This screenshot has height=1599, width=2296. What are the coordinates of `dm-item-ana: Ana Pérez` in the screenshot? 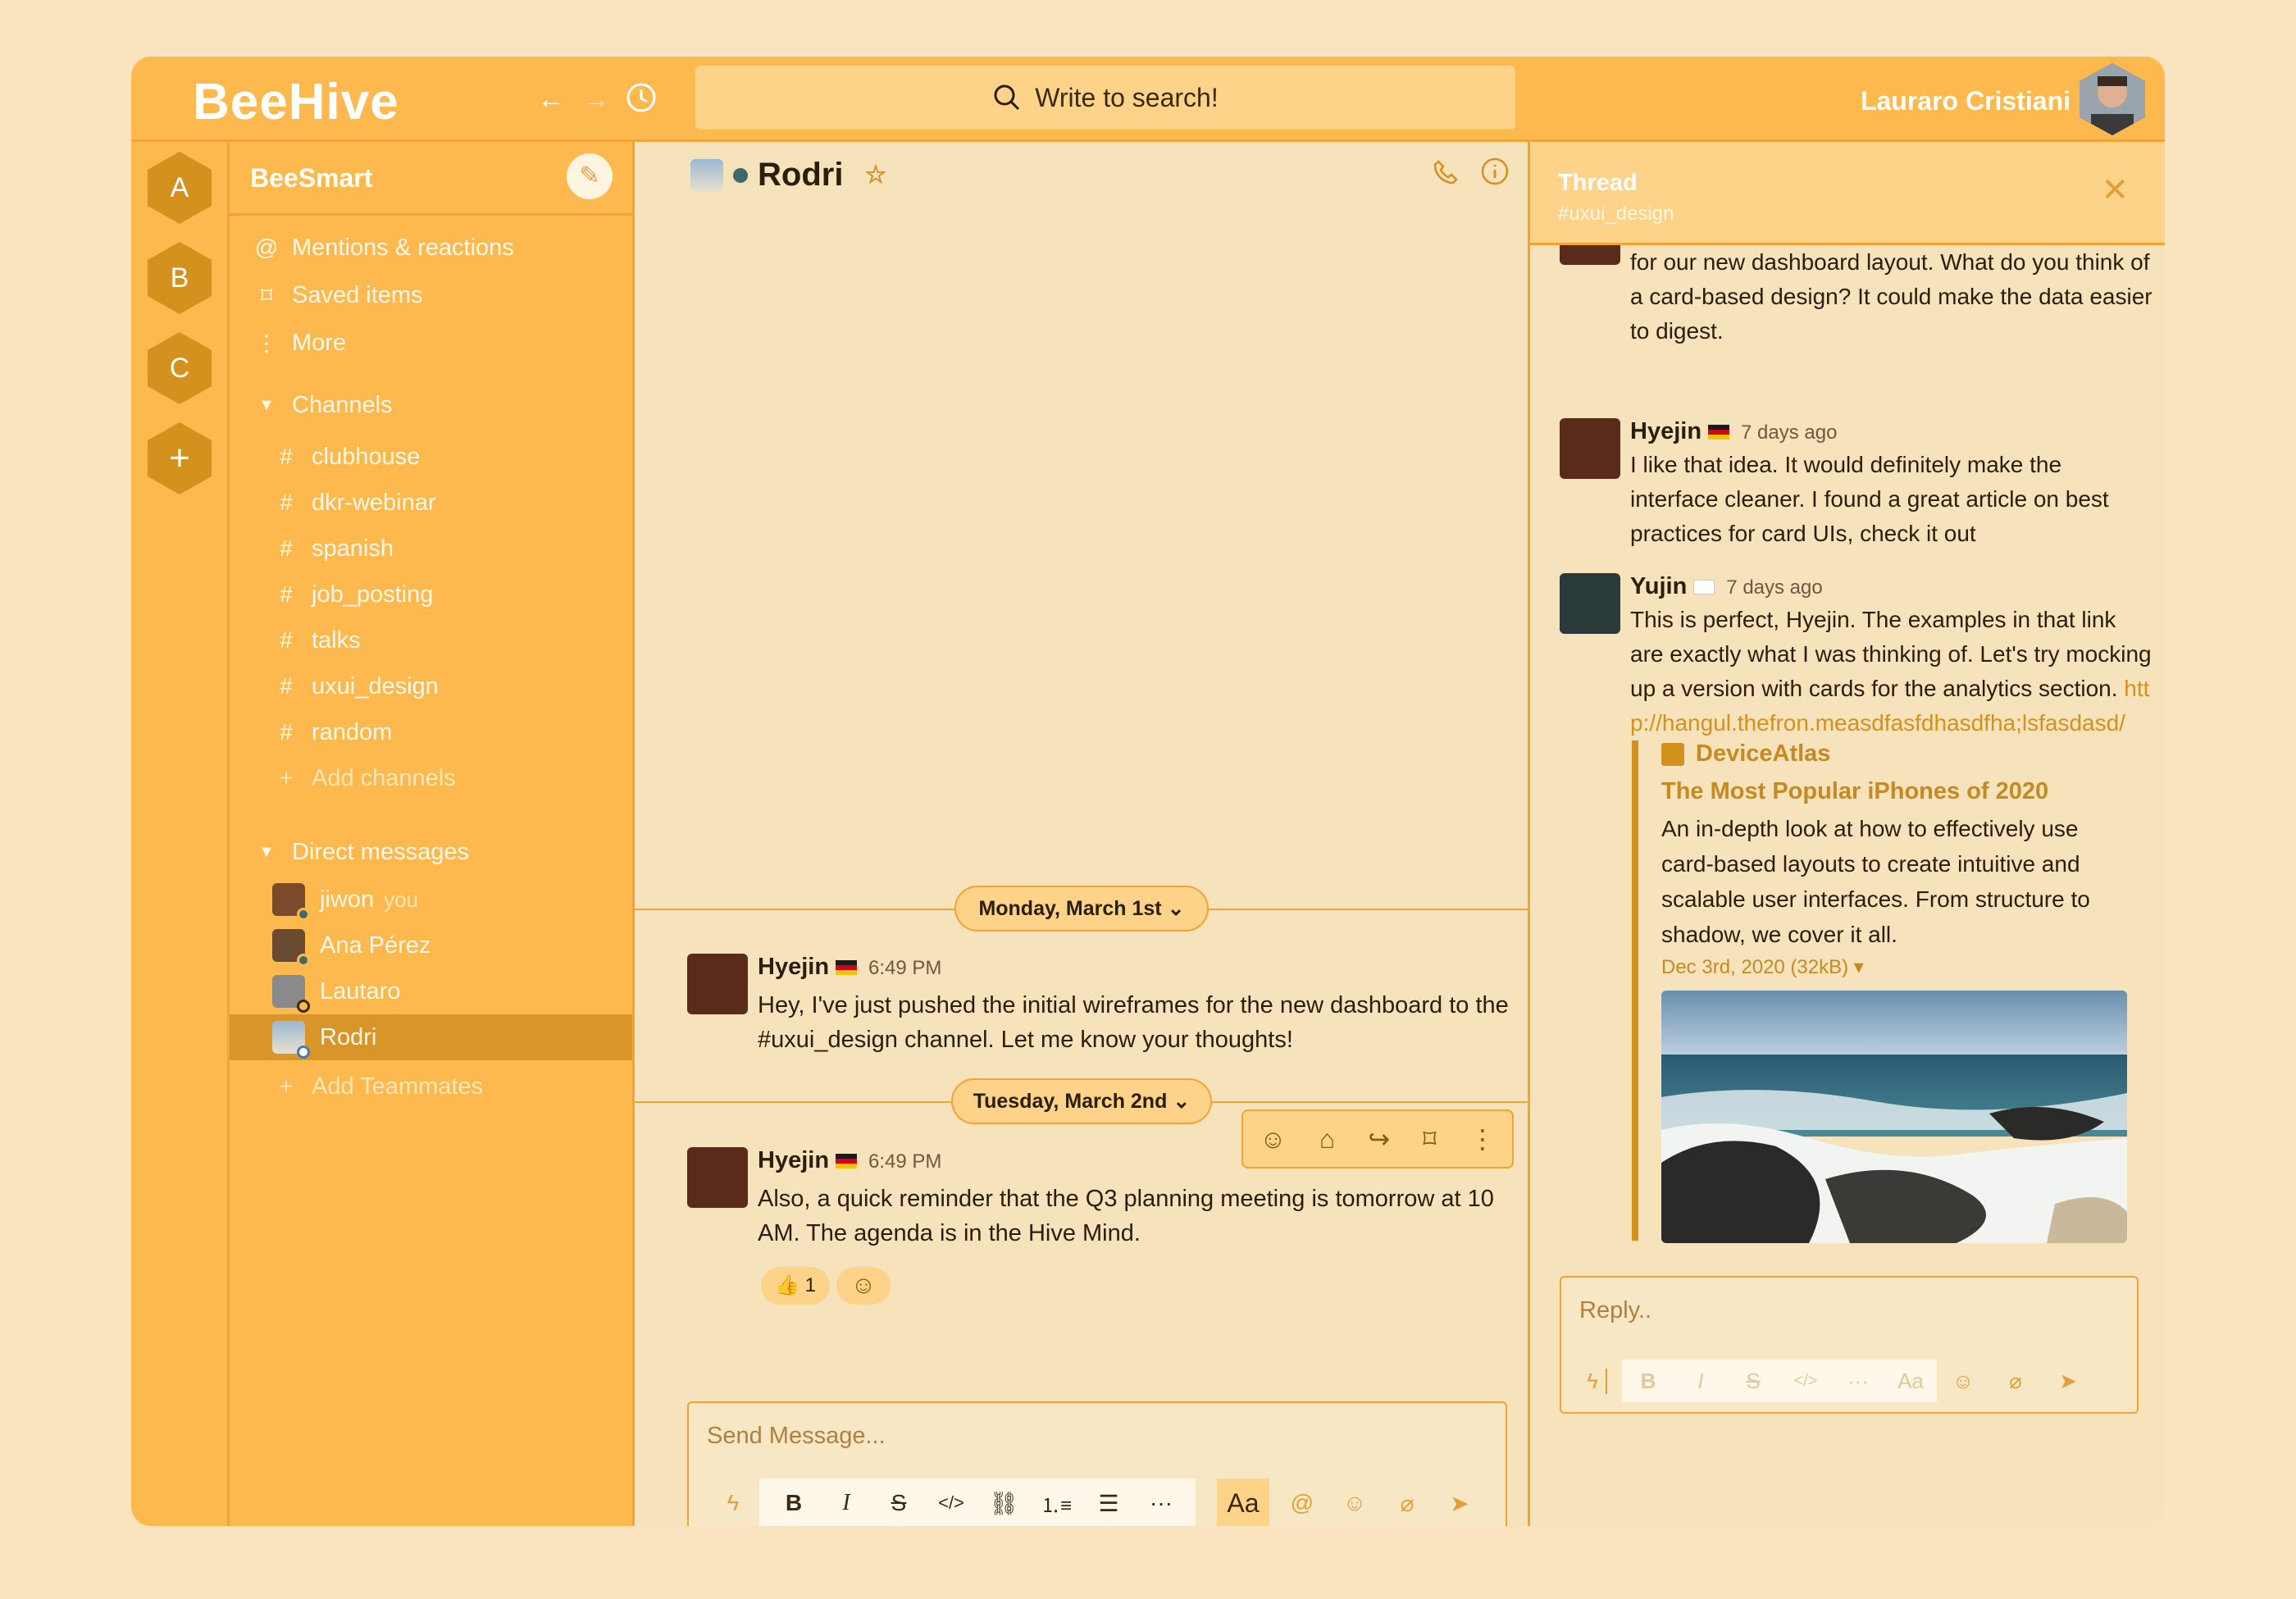 It's located at (431, 945).